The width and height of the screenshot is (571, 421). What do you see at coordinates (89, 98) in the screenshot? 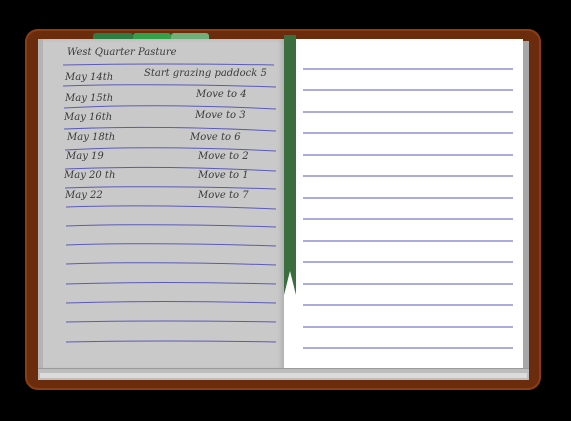
I see `entry-date: May 15th` at bounding box center [89, 98].